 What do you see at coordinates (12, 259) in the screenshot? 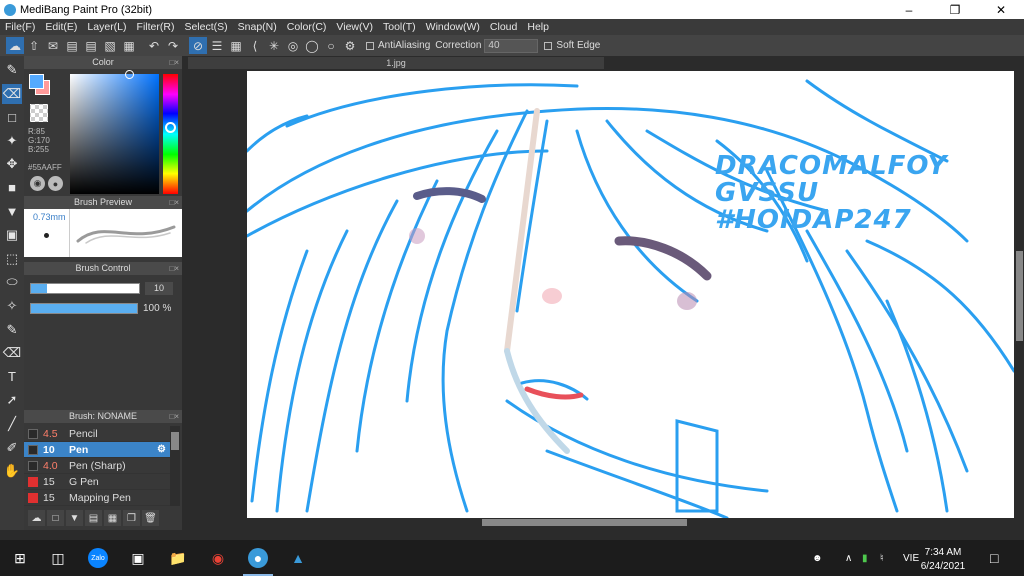
I see `select-rect-tool-icon: ⬚` at bounding box center [12, 259].